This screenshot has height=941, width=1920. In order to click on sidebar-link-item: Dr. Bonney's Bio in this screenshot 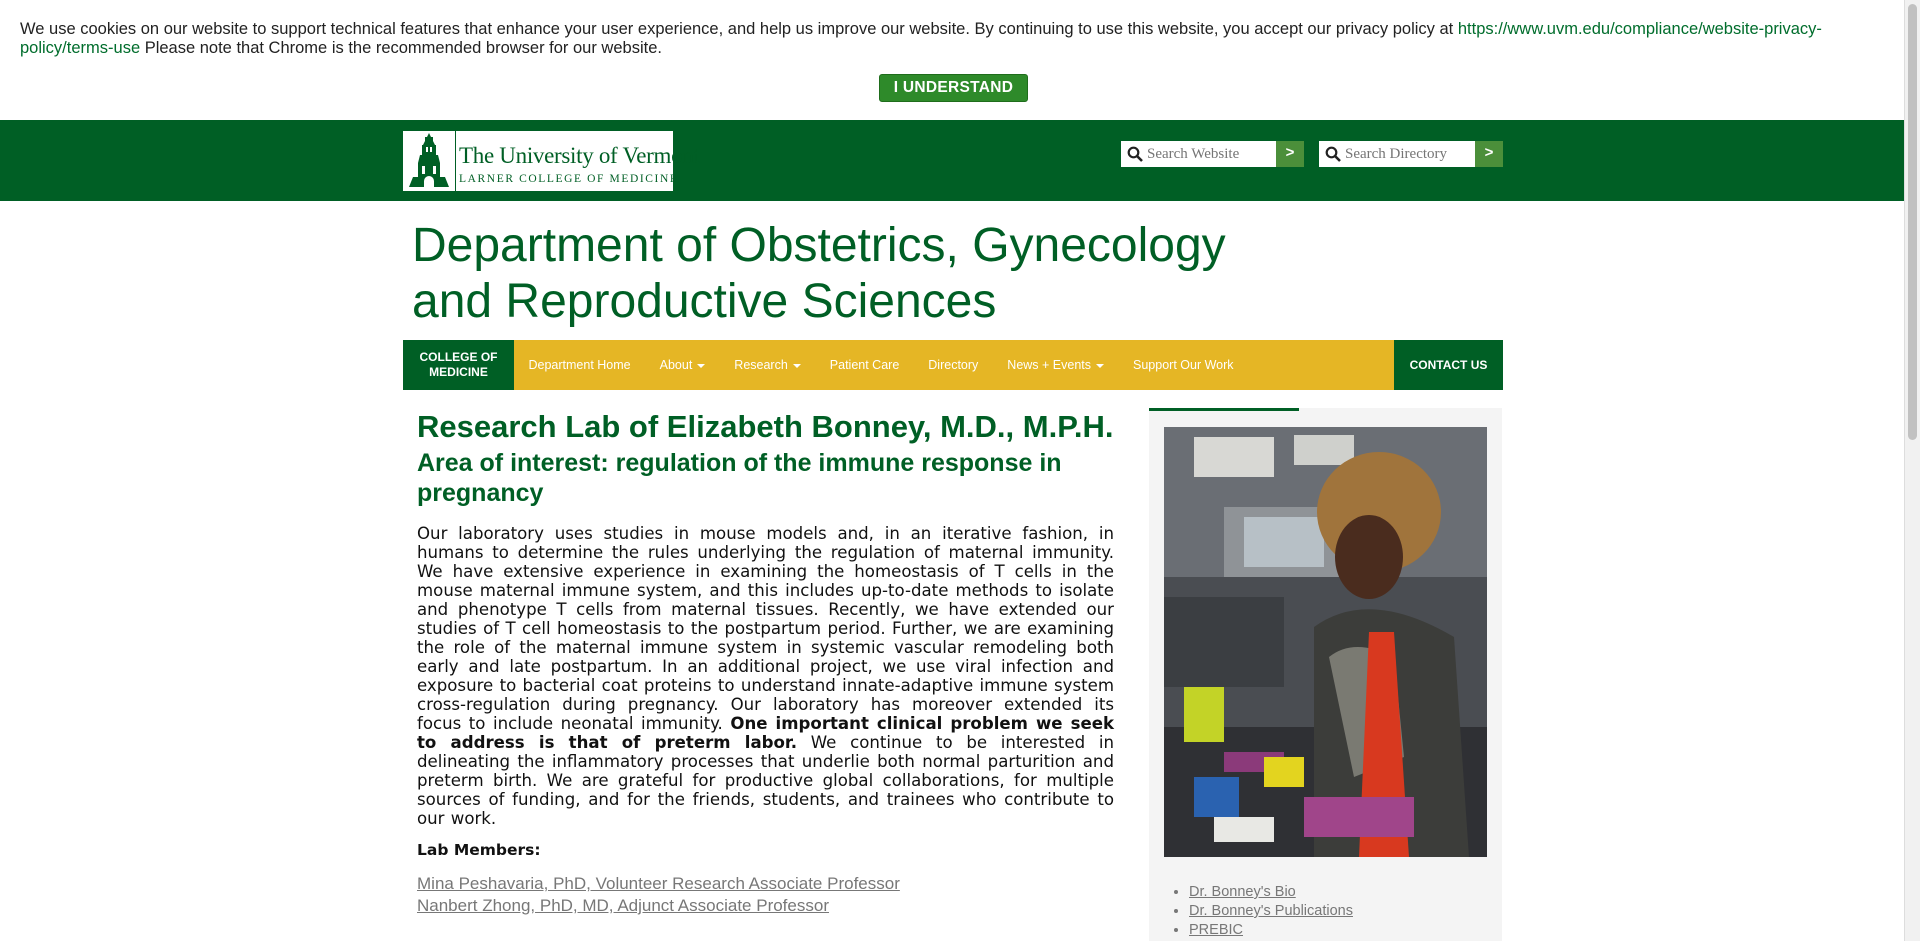, I will do `click(1271, 892)`.